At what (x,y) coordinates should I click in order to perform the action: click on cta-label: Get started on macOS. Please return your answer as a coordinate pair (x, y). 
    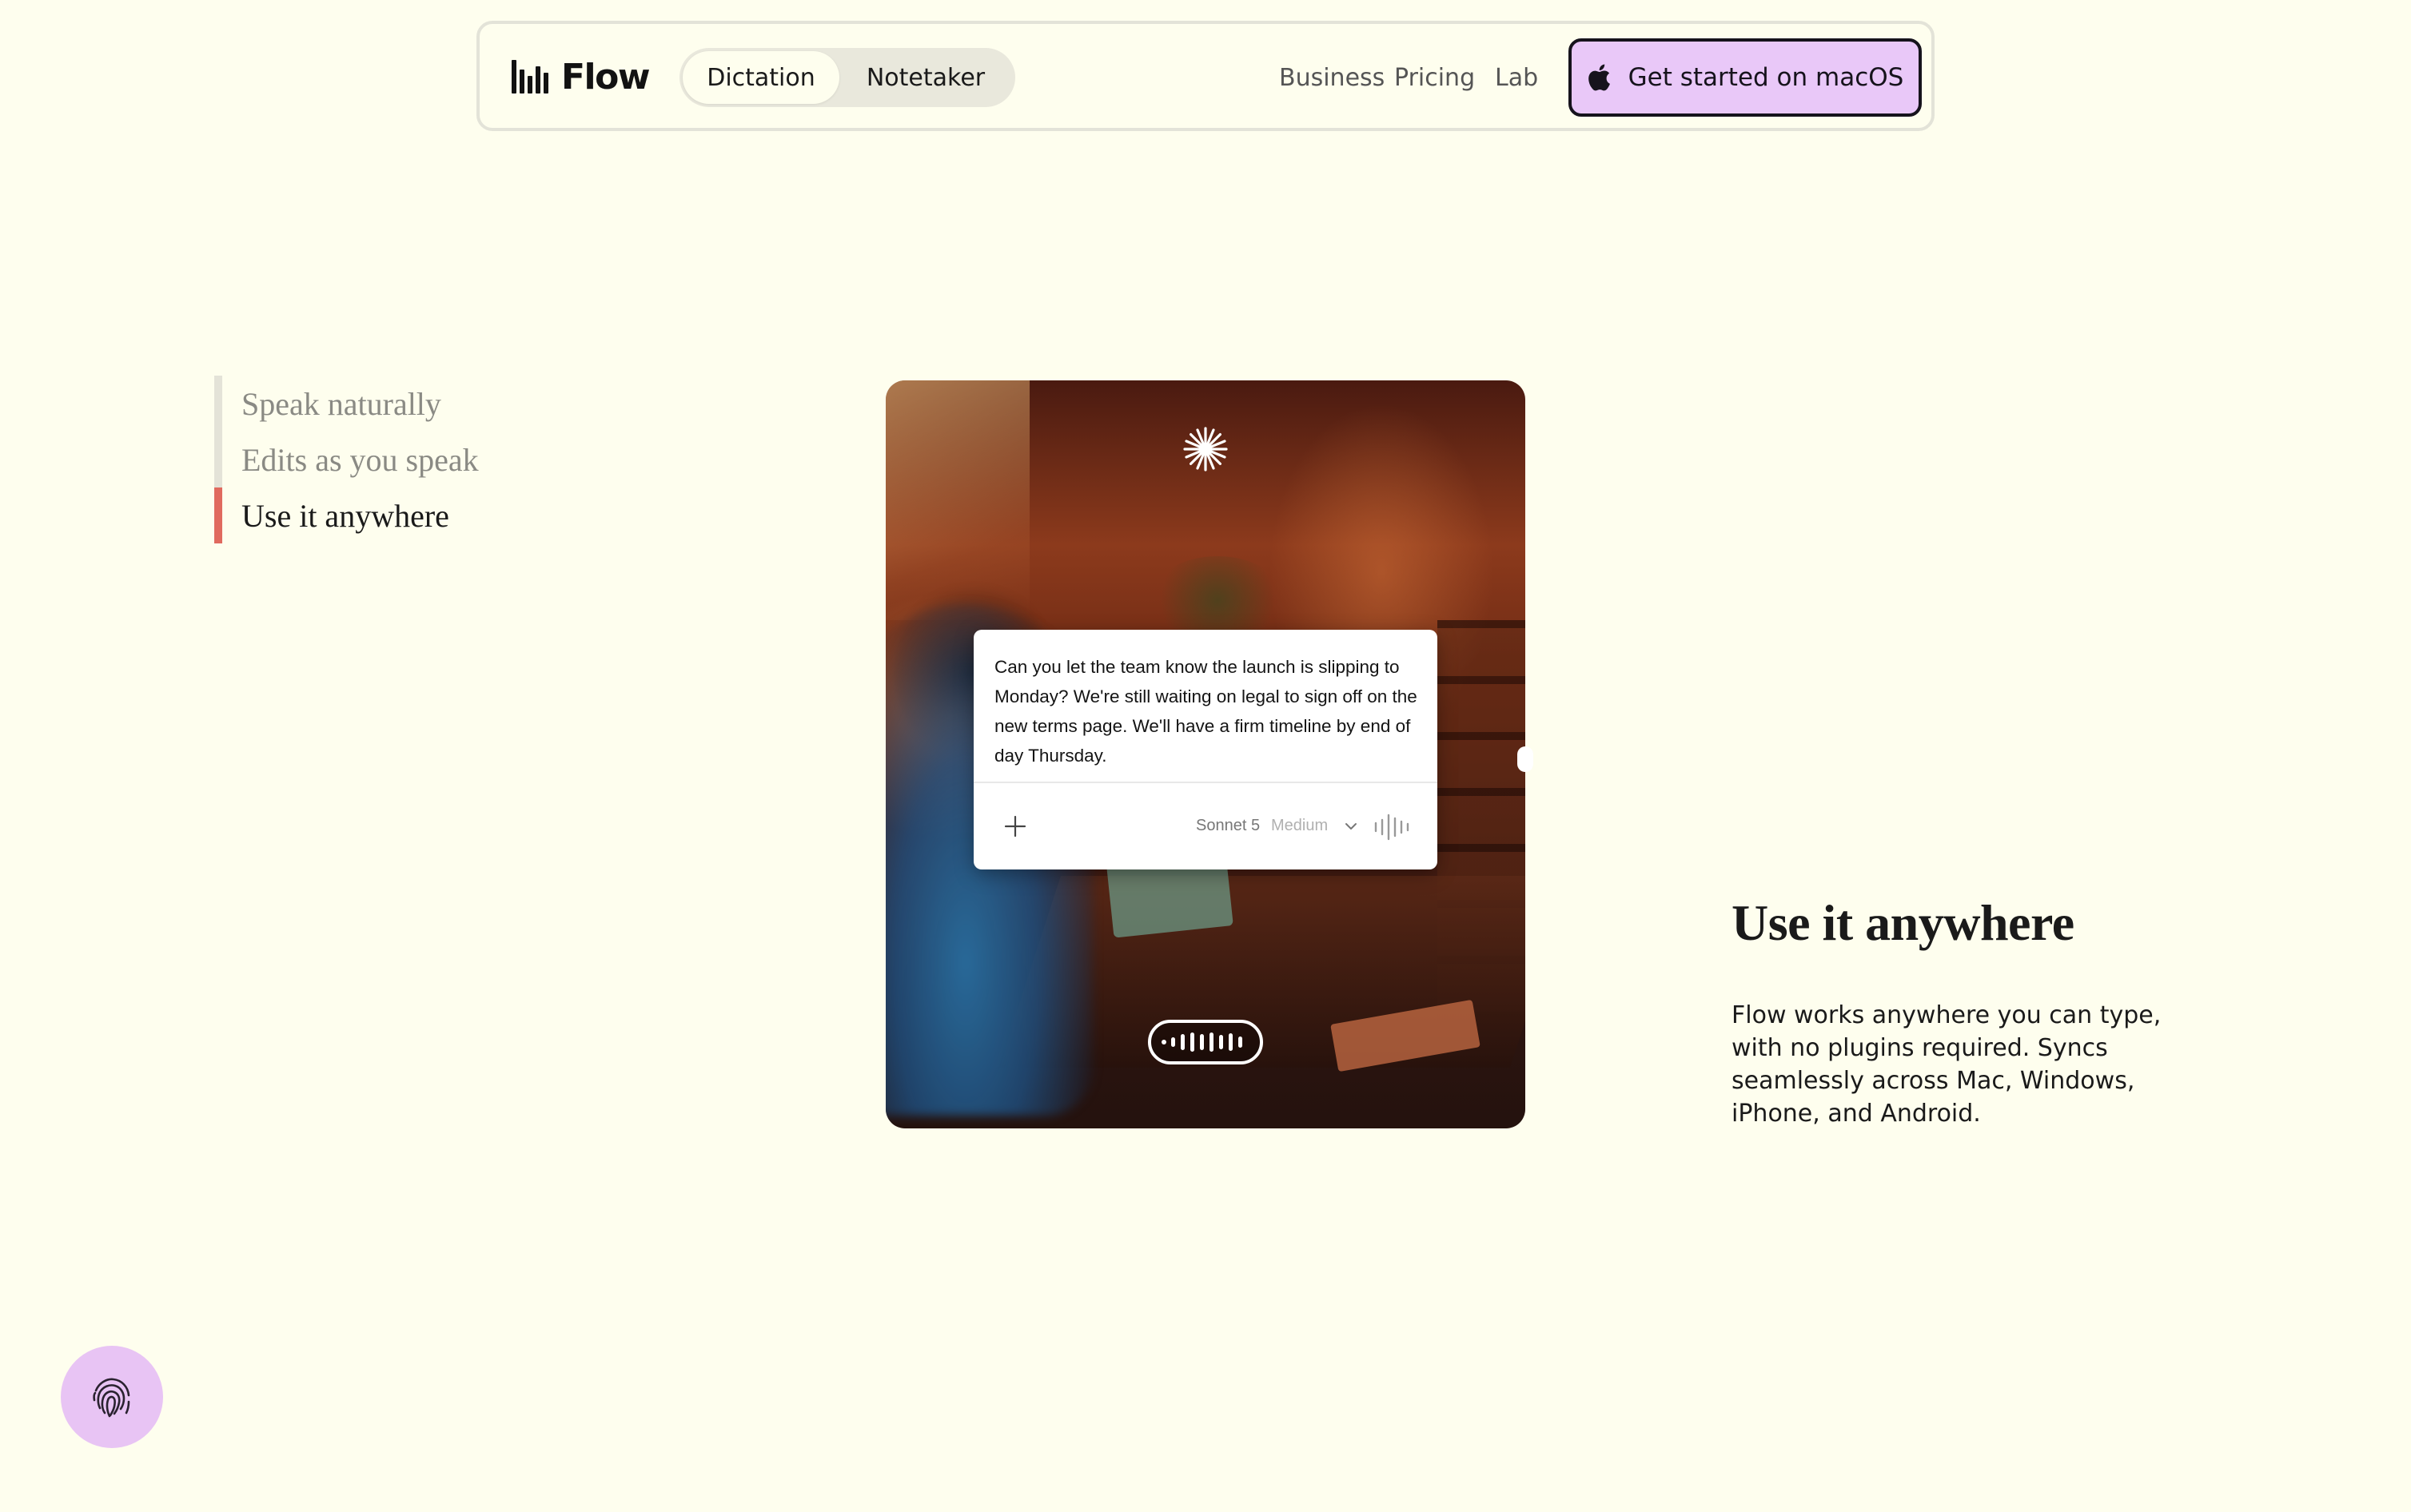
    Looking at the image, I should click on (1766, 77).